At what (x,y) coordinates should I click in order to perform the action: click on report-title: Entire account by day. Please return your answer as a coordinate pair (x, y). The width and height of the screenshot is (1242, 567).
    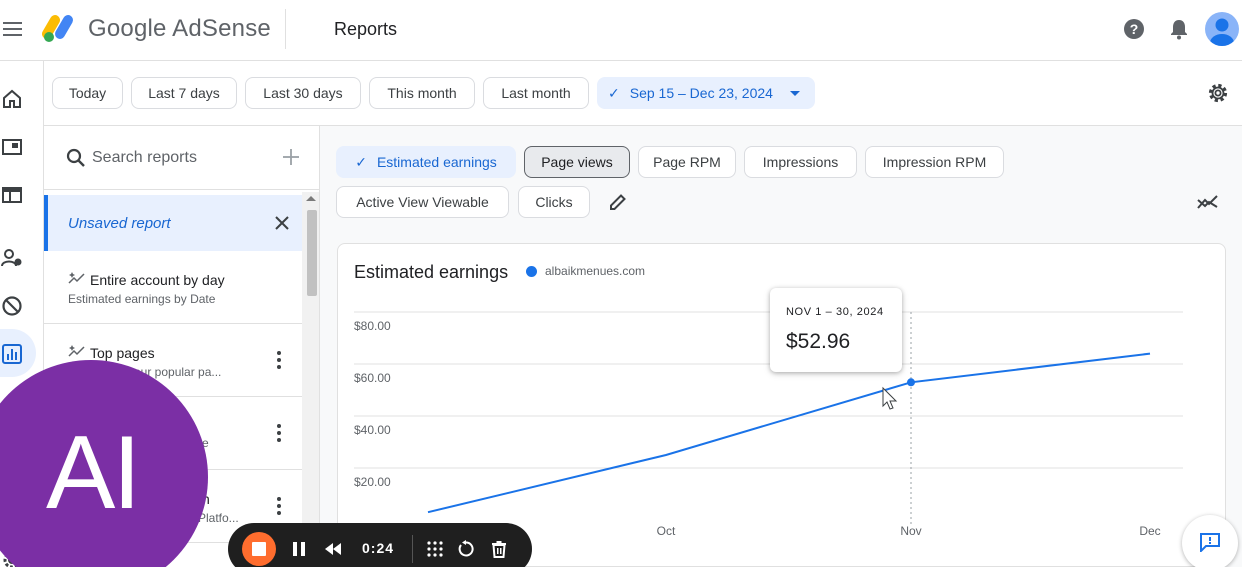
    Looking at the image, I should click on (157, 280).